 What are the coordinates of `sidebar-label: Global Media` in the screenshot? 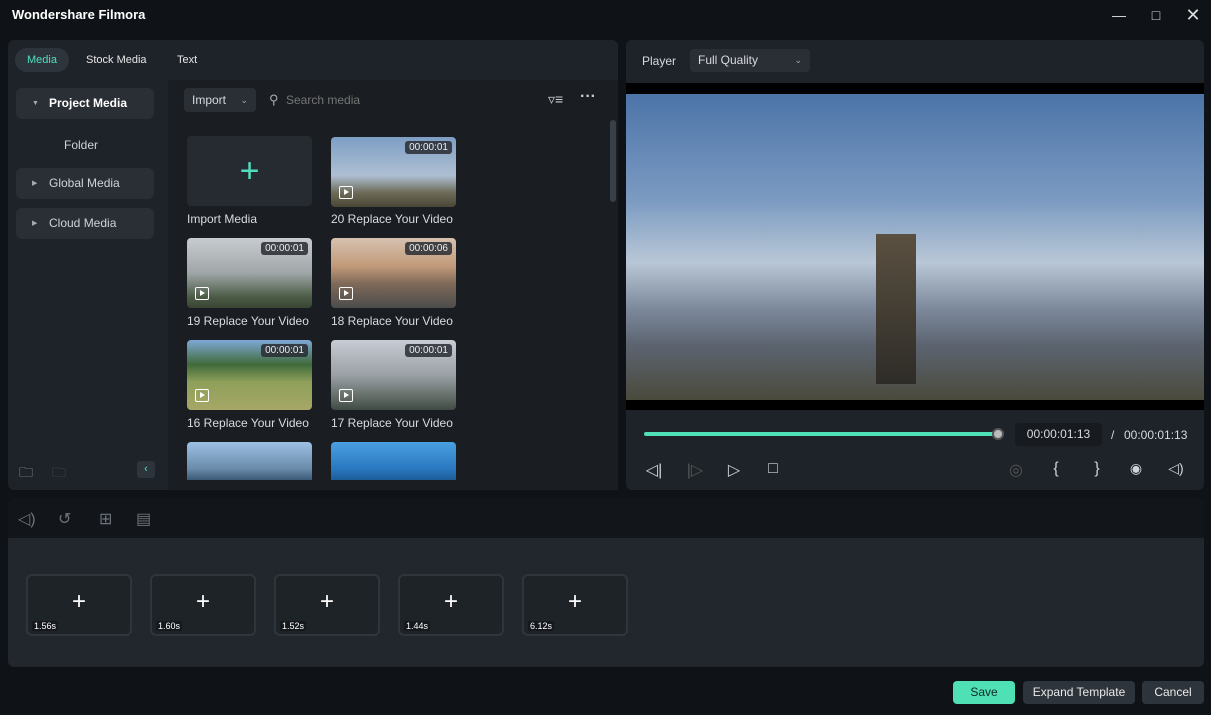 It's located at (84, 183).